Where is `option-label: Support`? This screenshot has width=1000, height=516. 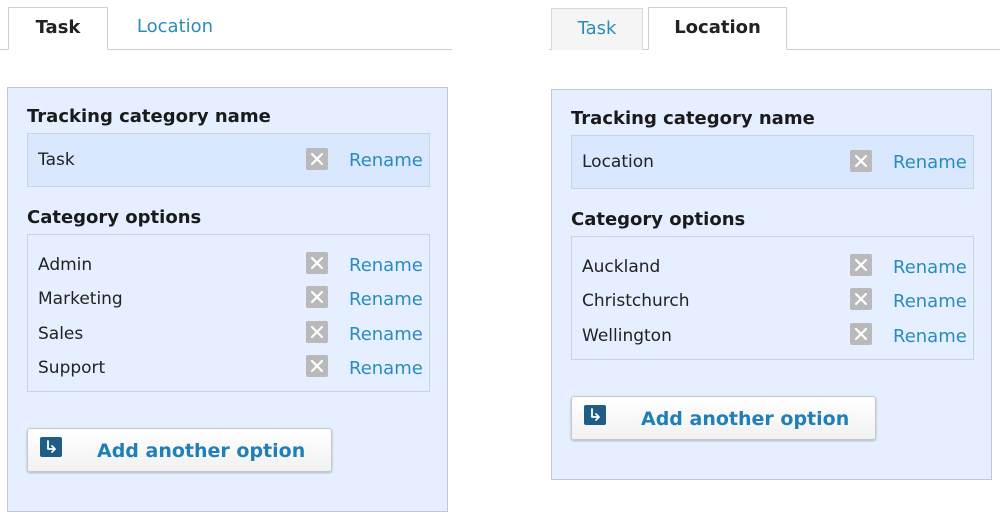
option-label: Support is located at coordinates (72, 368).